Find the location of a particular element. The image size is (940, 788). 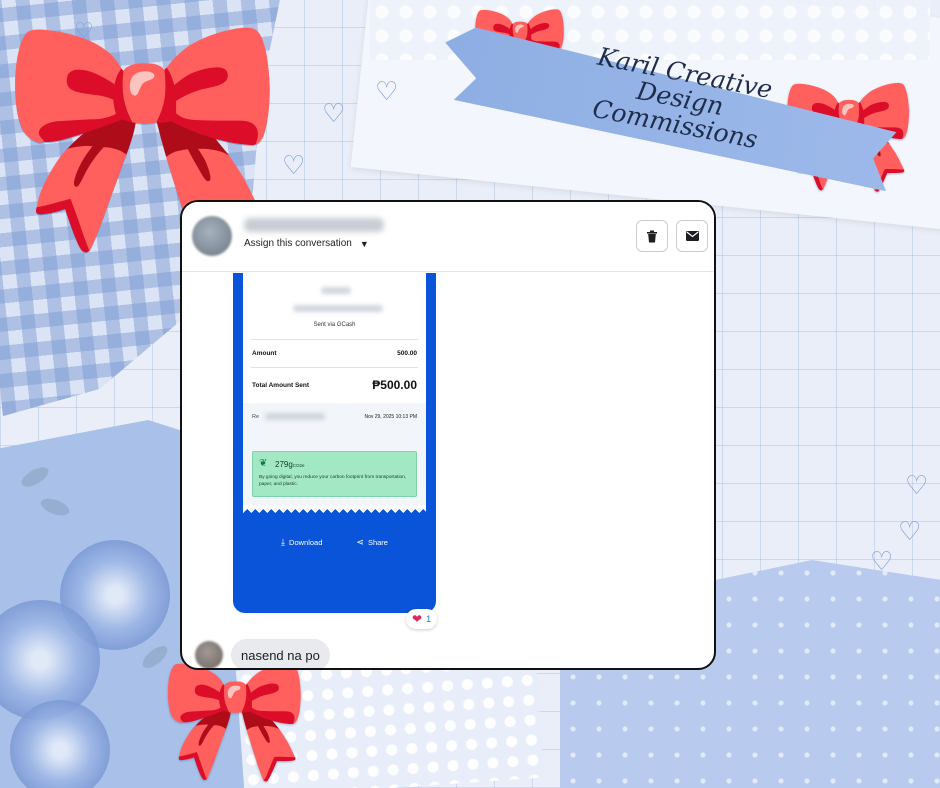

reaction-count: 1 is located at coordinates (429, 619).